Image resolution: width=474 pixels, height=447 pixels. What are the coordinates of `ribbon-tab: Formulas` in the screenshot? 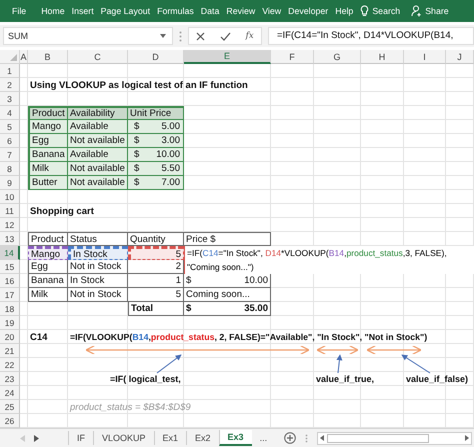 It's located at (175, 11).